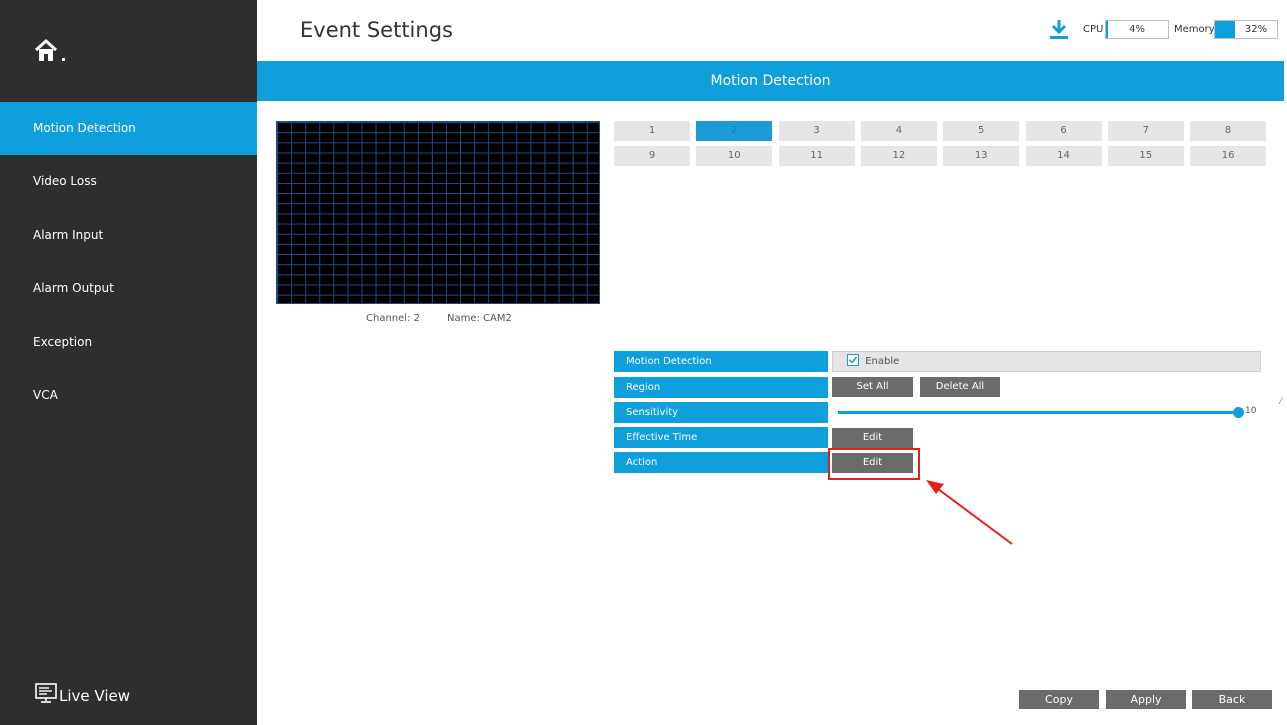 The image size is (1287, 725). What do you see at coordinates (1046, 361) in the screenshot?
I see `enable-field: Enable` at bounding box center [1046, 361].